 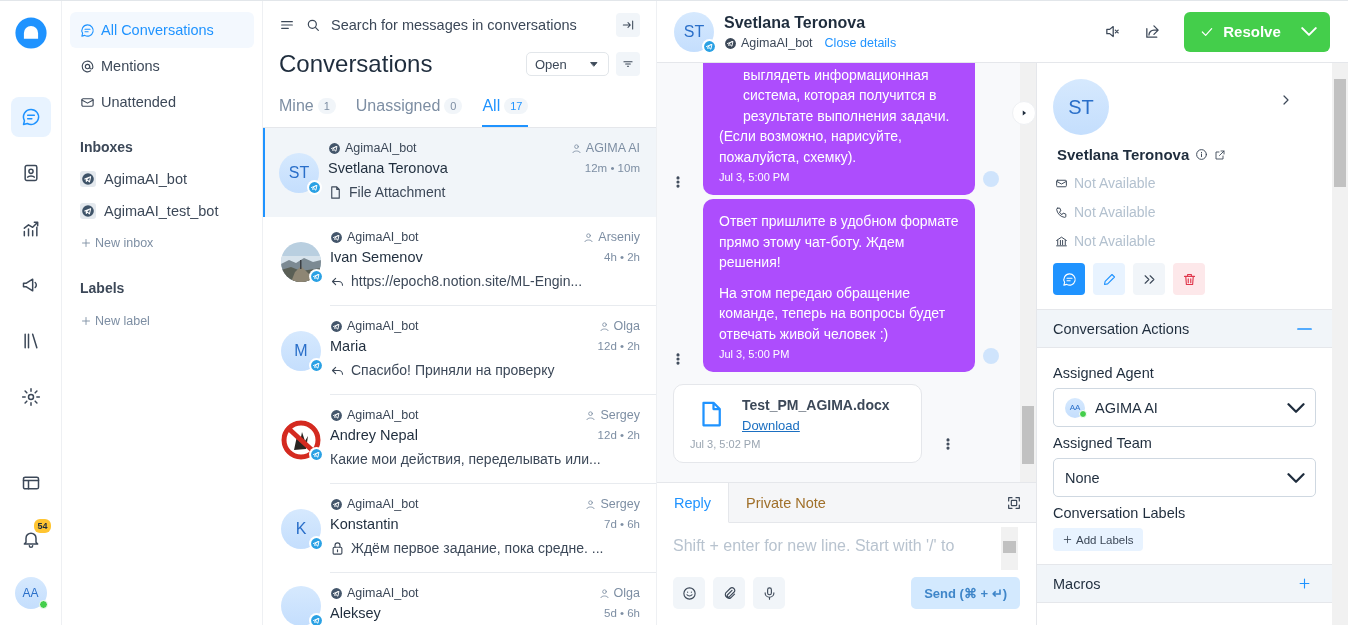 What do you see at coordinates (30, 483) in the screenshot?
I see `window-icon` at bounding box center [30, 483].